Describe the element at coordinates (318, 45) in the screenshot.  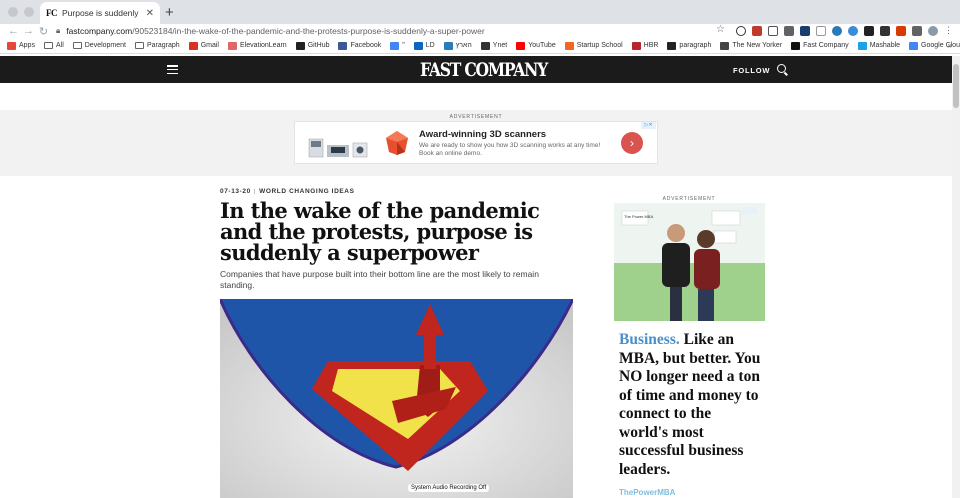
I see `bookmark-label: GitHub` at that location.